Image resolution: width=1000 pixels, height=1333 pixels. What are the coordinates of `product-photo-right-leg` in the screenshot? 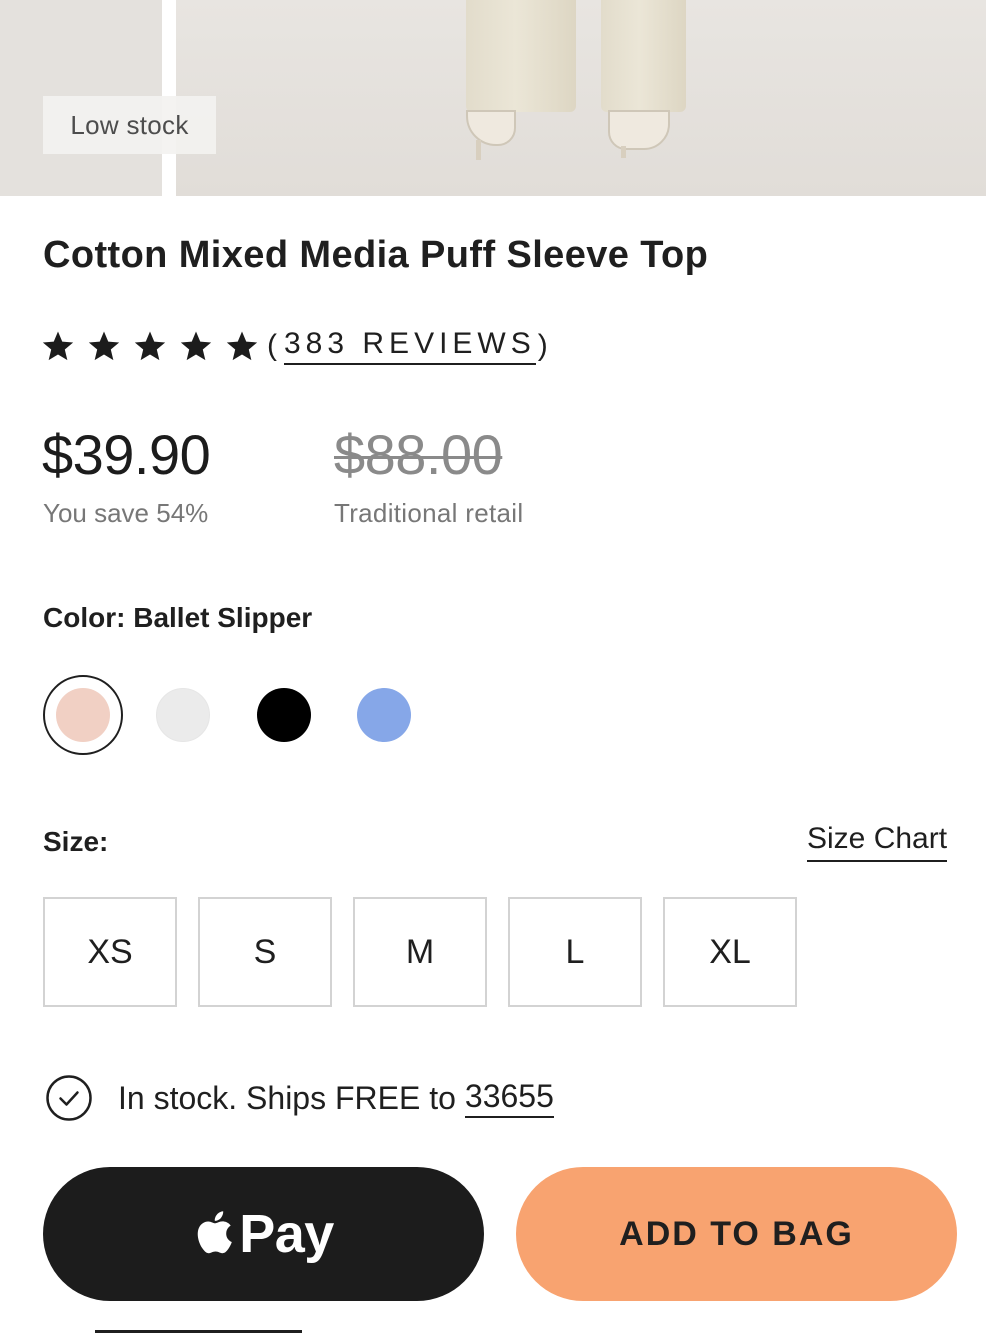 It's located at (643, 56).